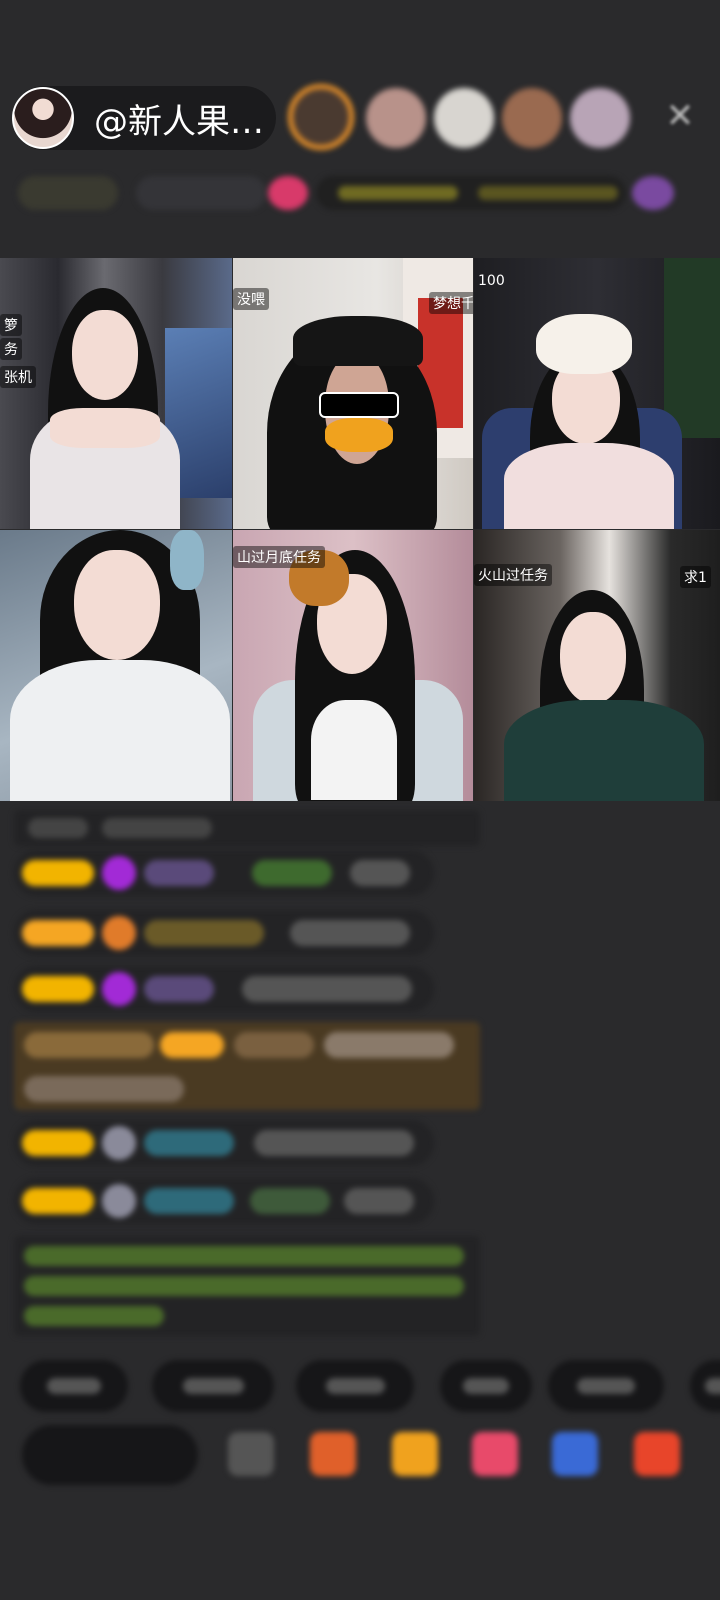 This screenshot has height=1600, width=720. Describe the element at coordinates (11, 325) in the screenshot. I see `tile-label: 箩` at that location.